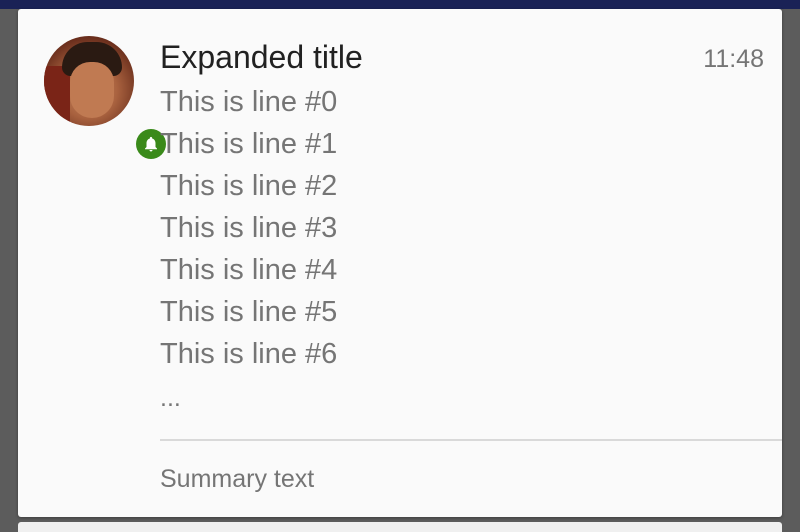 Image resolution: width=800 pixels, height=532 pixels. I want to click on notification-time: 11:48, so click(733, 59).